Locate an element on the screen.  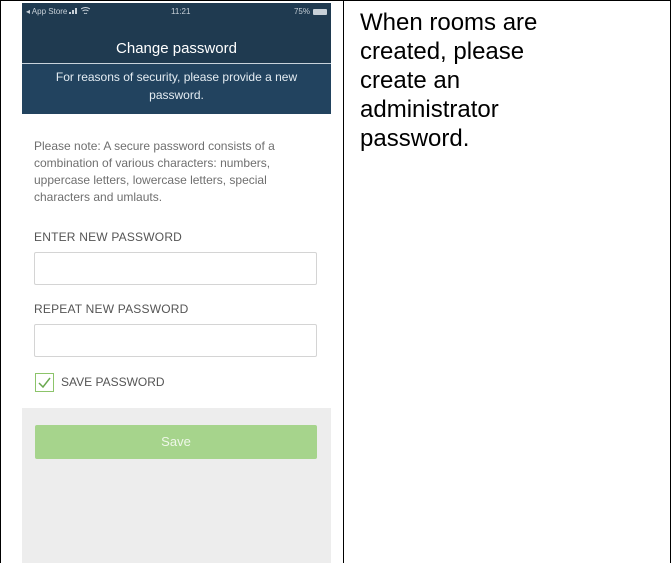
status-bar: ◂ App Store 11:21 75% is located at coordinates (176, 11).